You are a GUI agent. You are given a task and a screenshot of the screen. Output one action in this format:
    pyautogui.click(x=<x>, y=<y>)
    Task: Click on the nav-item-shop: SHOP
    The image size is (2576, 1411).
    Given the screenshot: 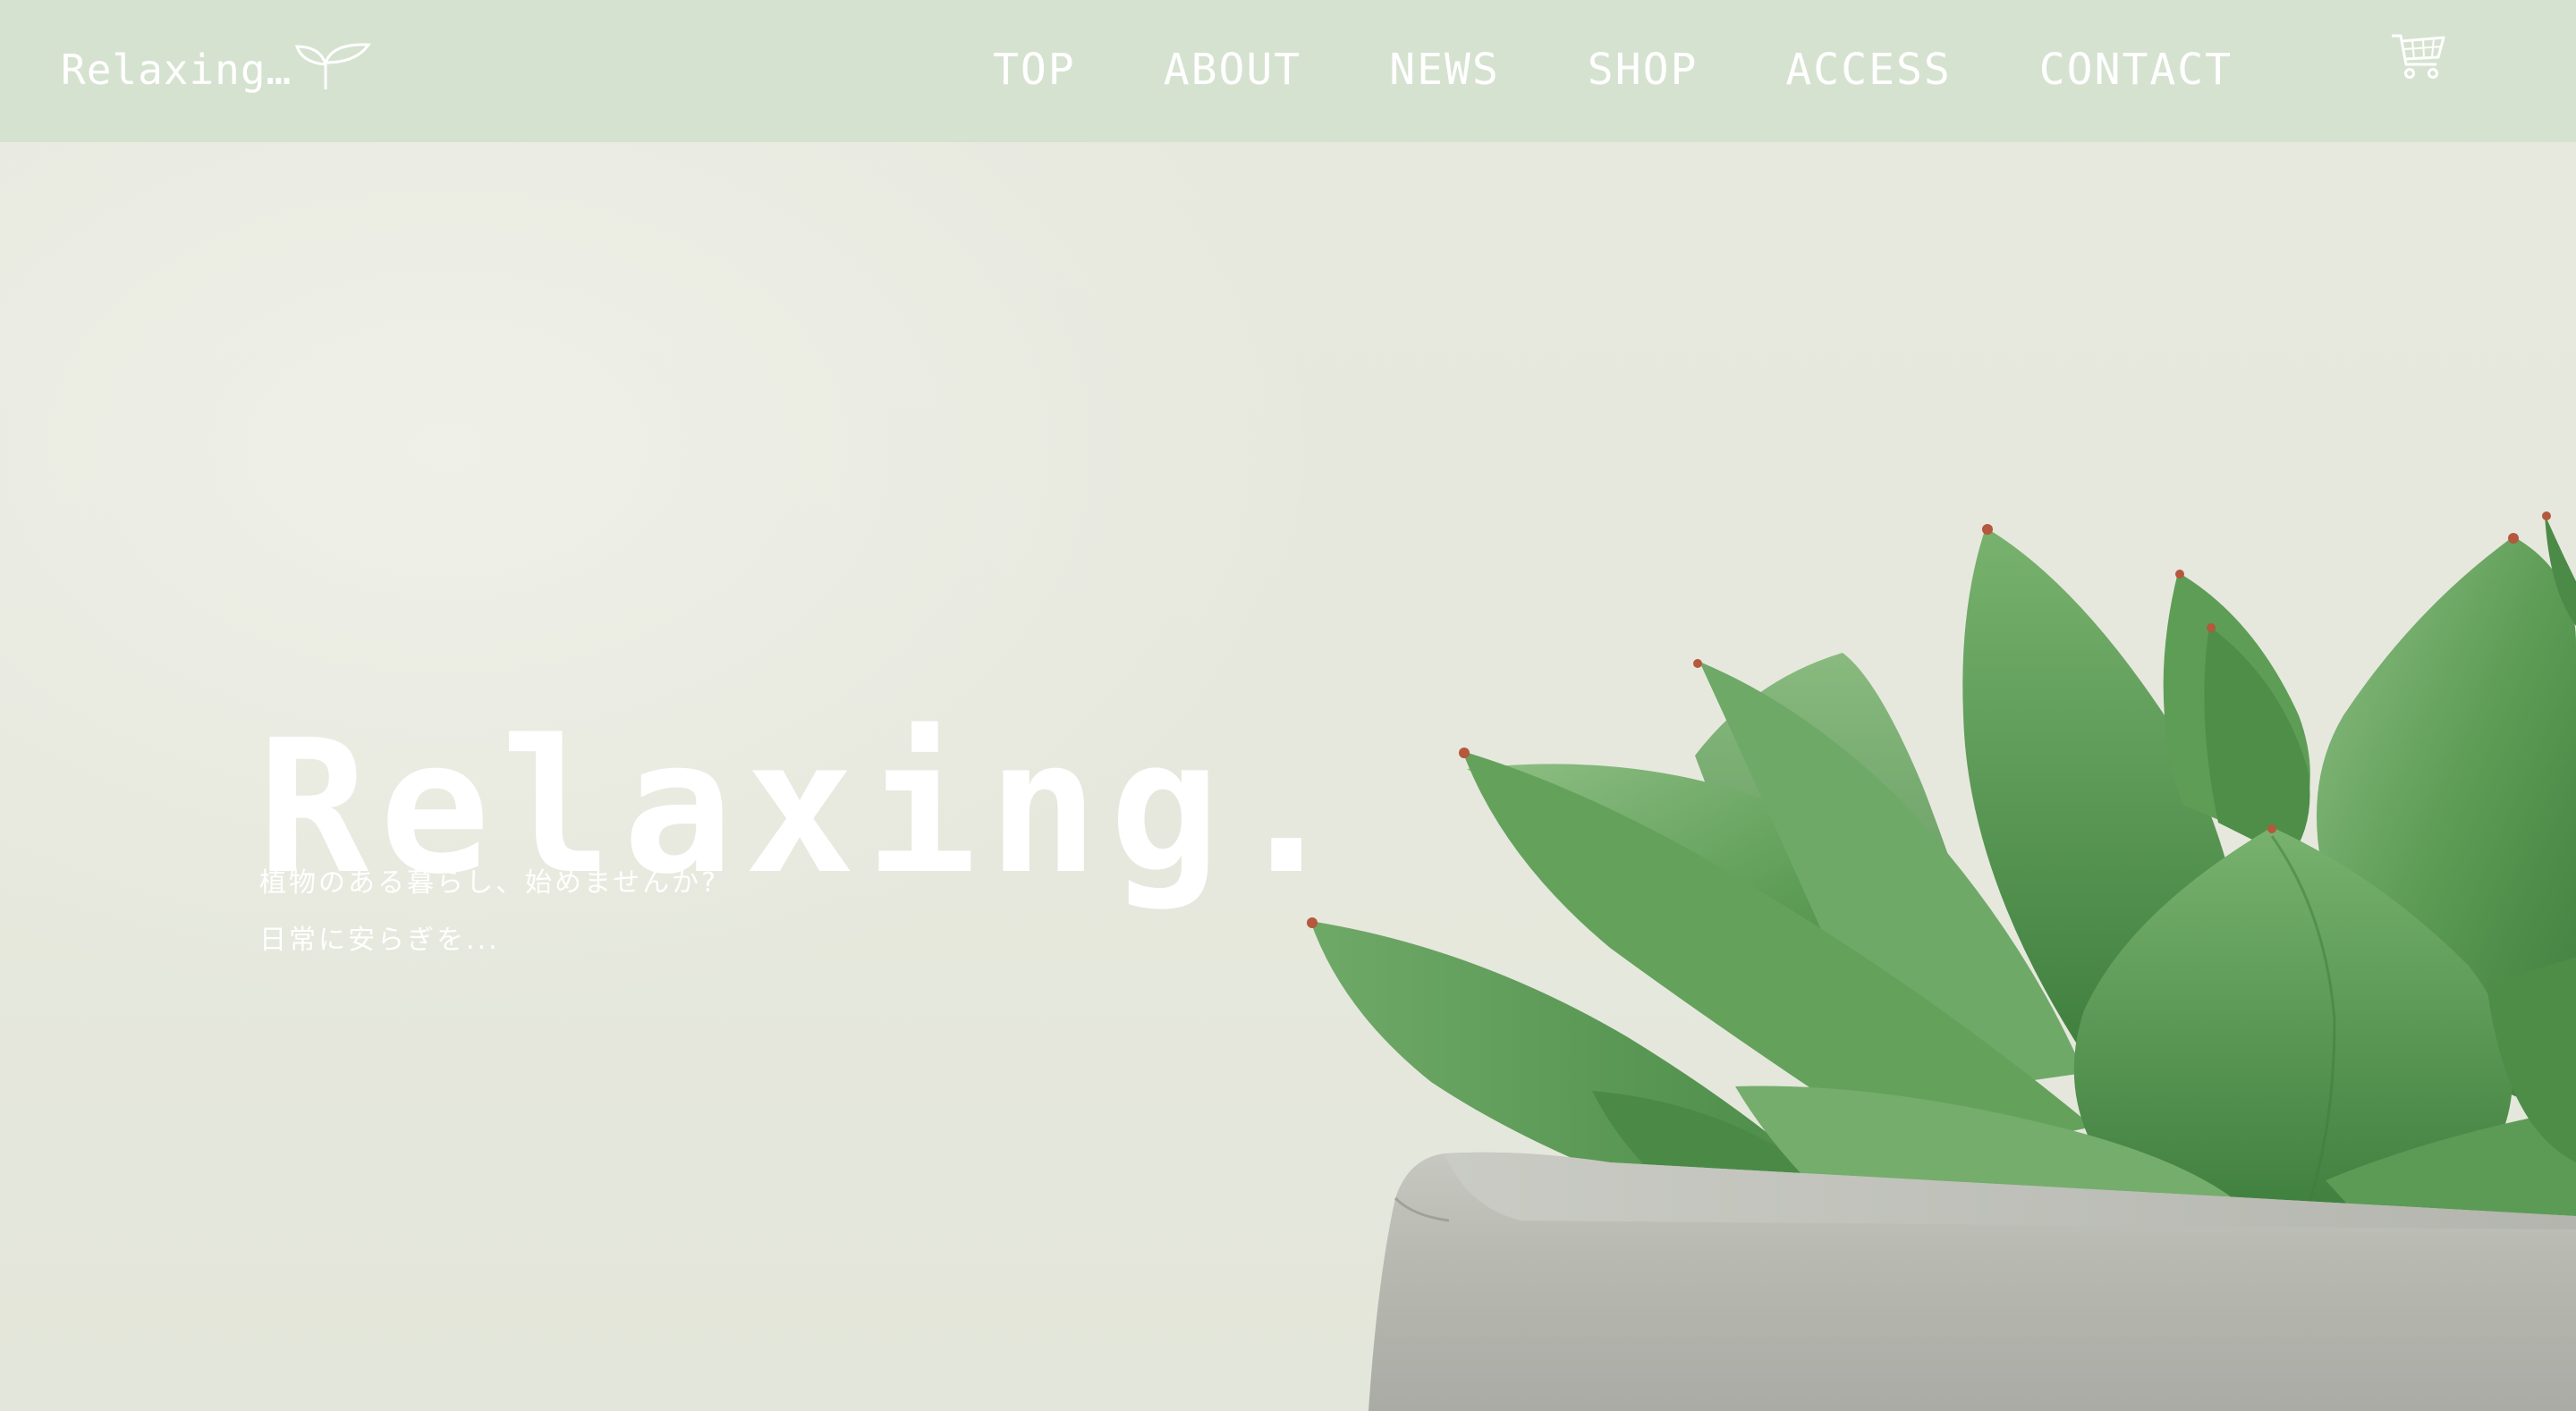 What is the action you would take?
    pyautogui.click(x=1643, y=70)
    